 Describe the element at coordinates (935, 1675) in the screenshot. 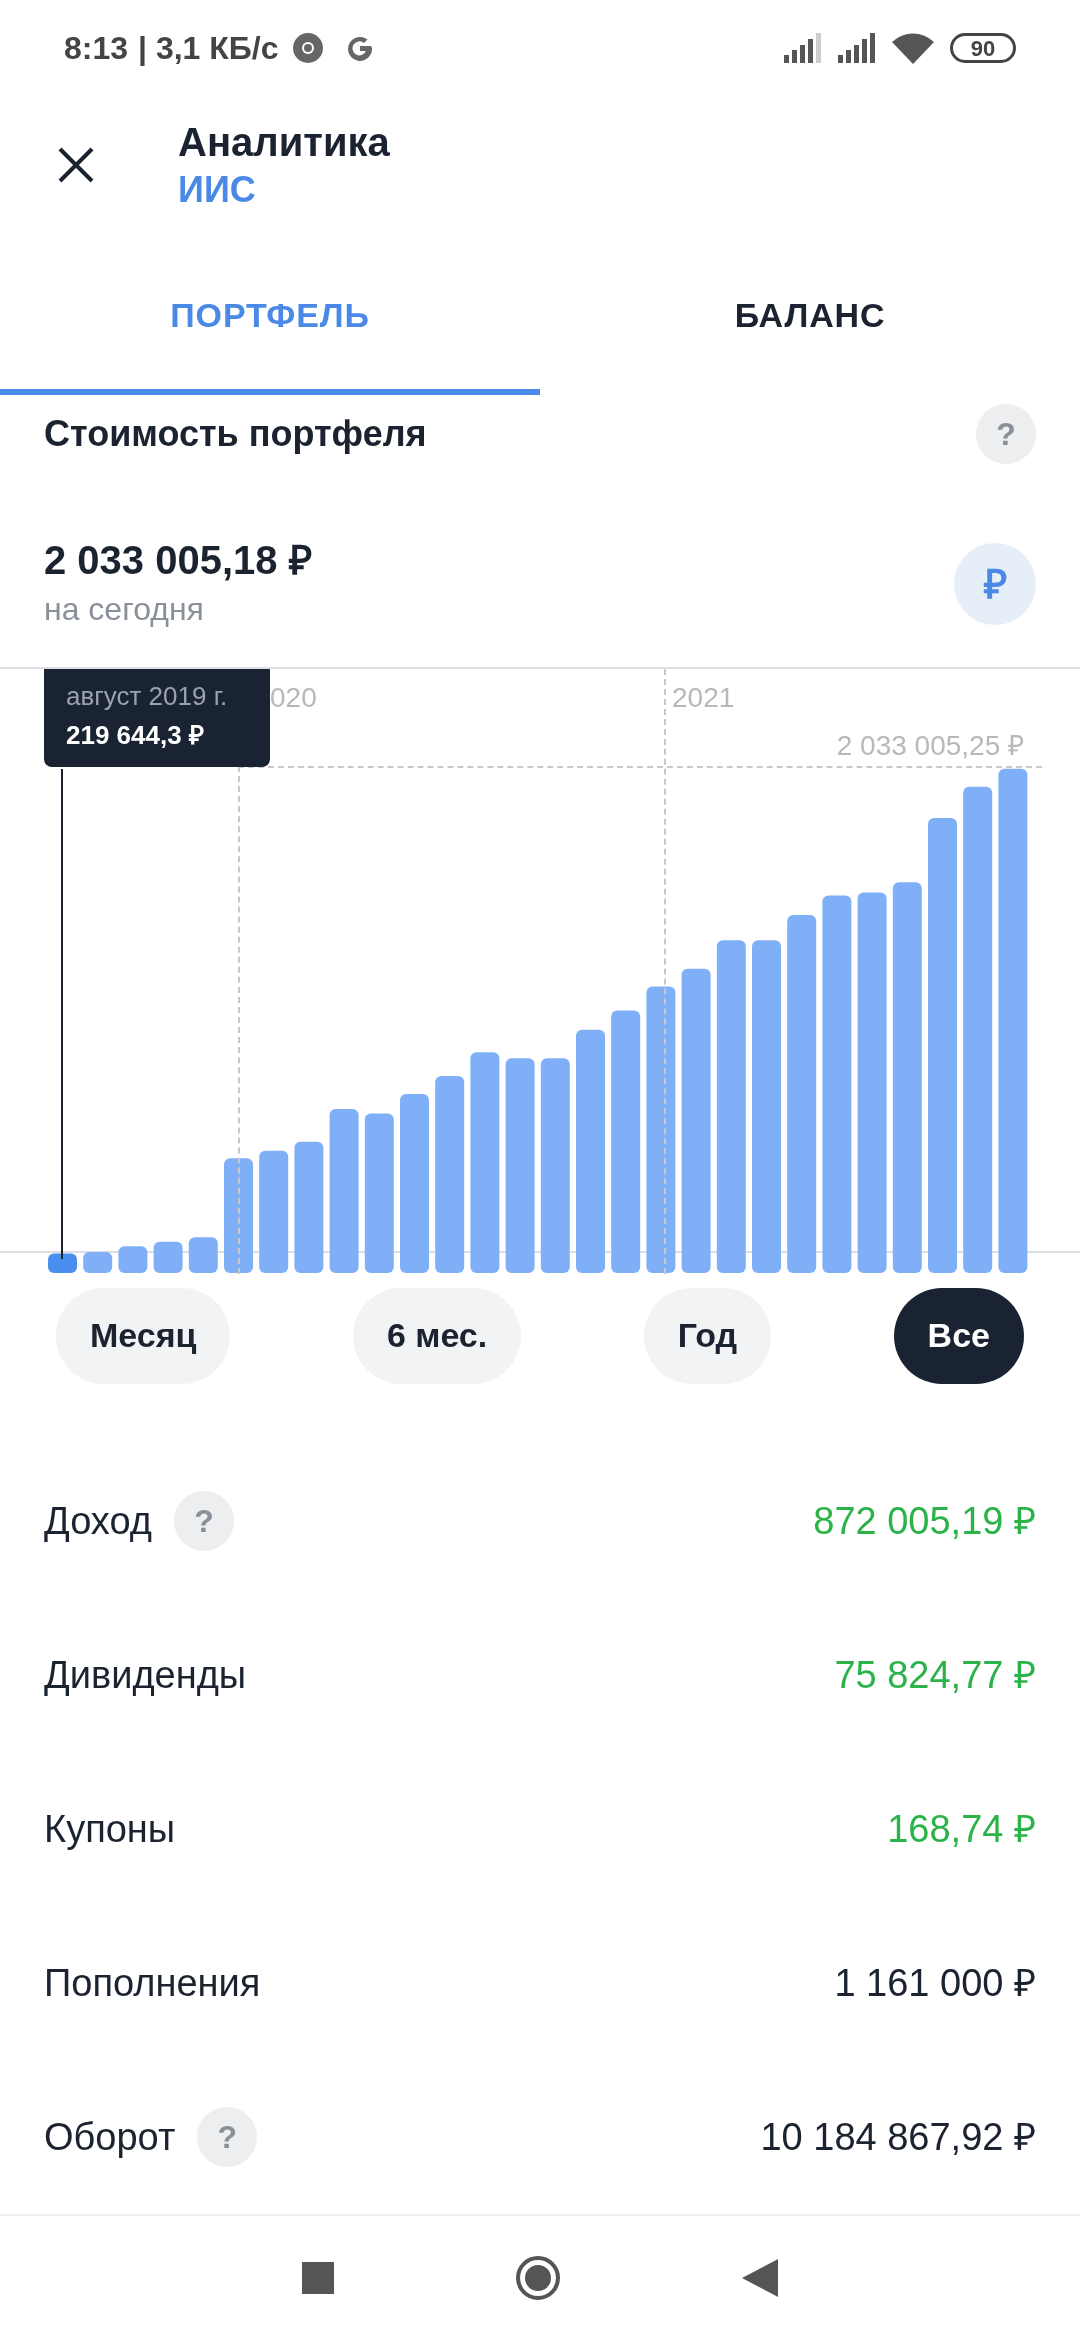

I see `stat-value: 75 824,77 ₽` at that location.